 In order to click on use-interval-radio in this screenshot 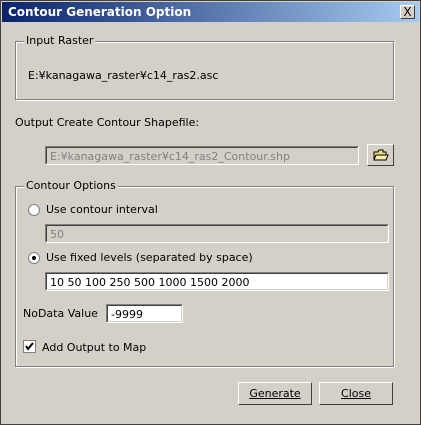, I will do `click(34, 210)`.